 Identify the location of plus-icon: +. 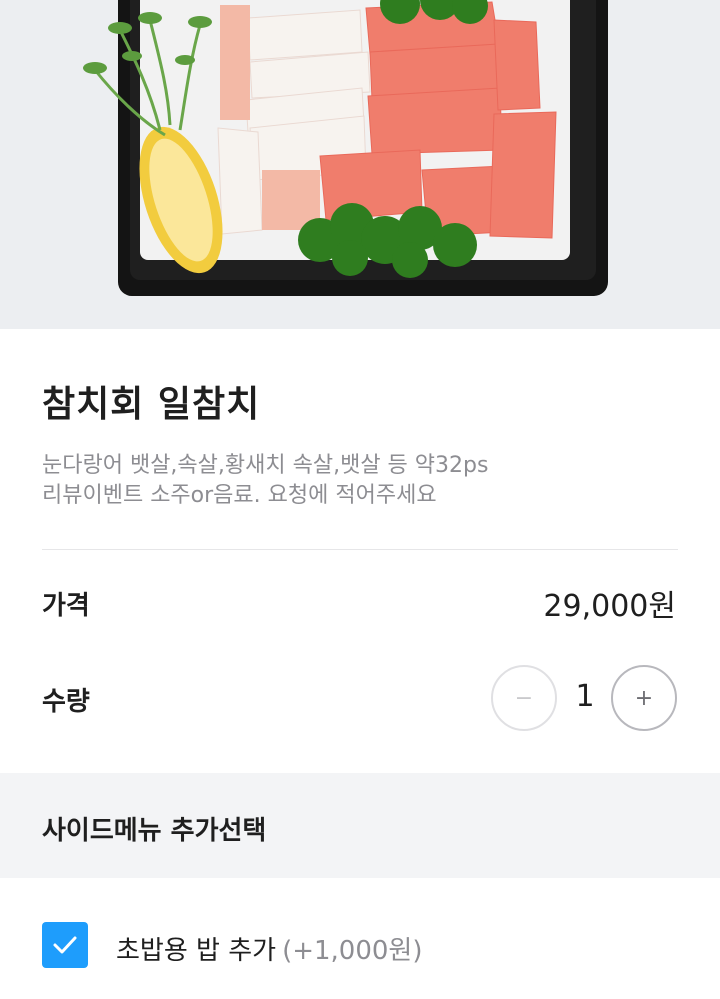
(644, 698).